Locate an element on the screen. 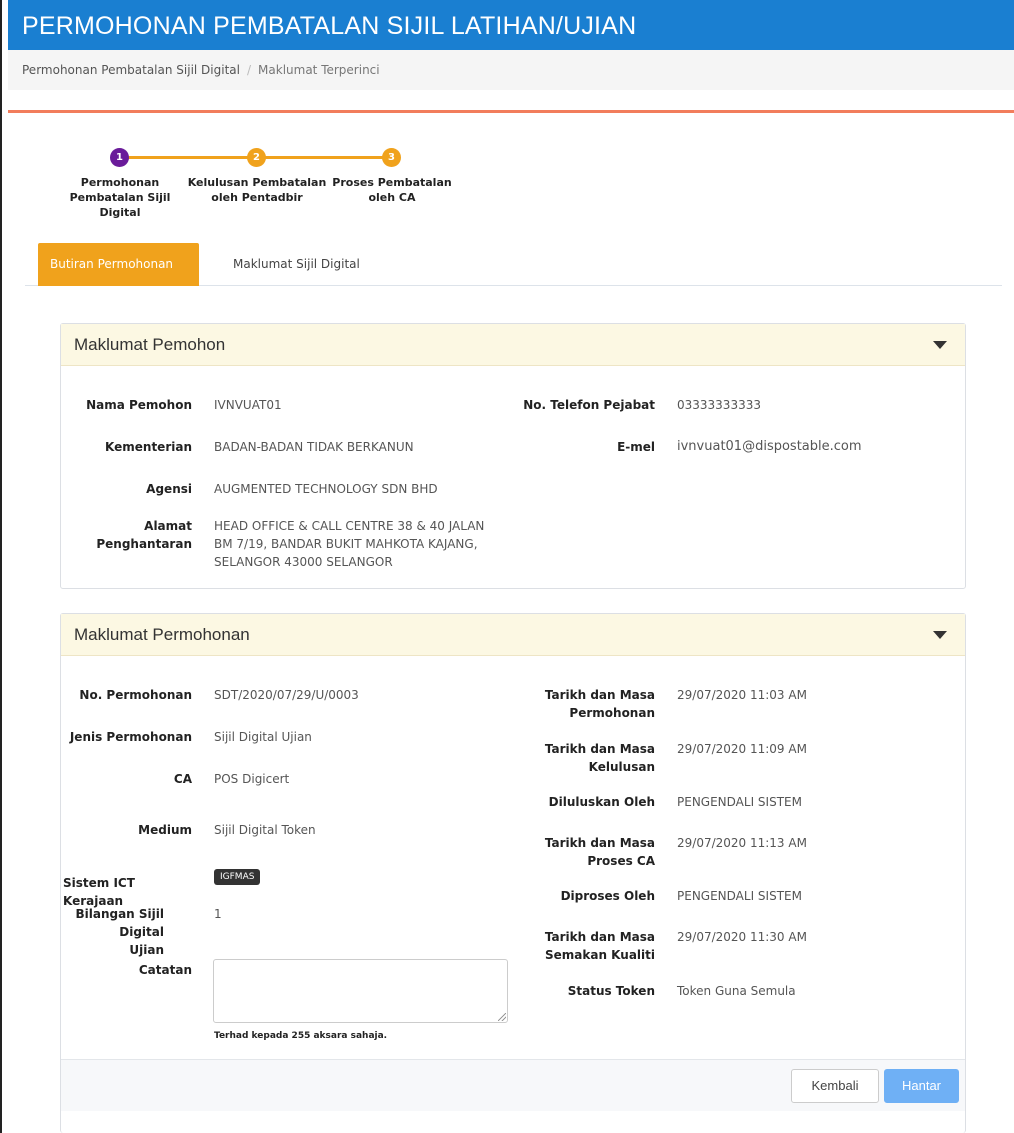  label-tarikh-proses-line1: Tarikh dan Masa is located at coordinates (599, 843).